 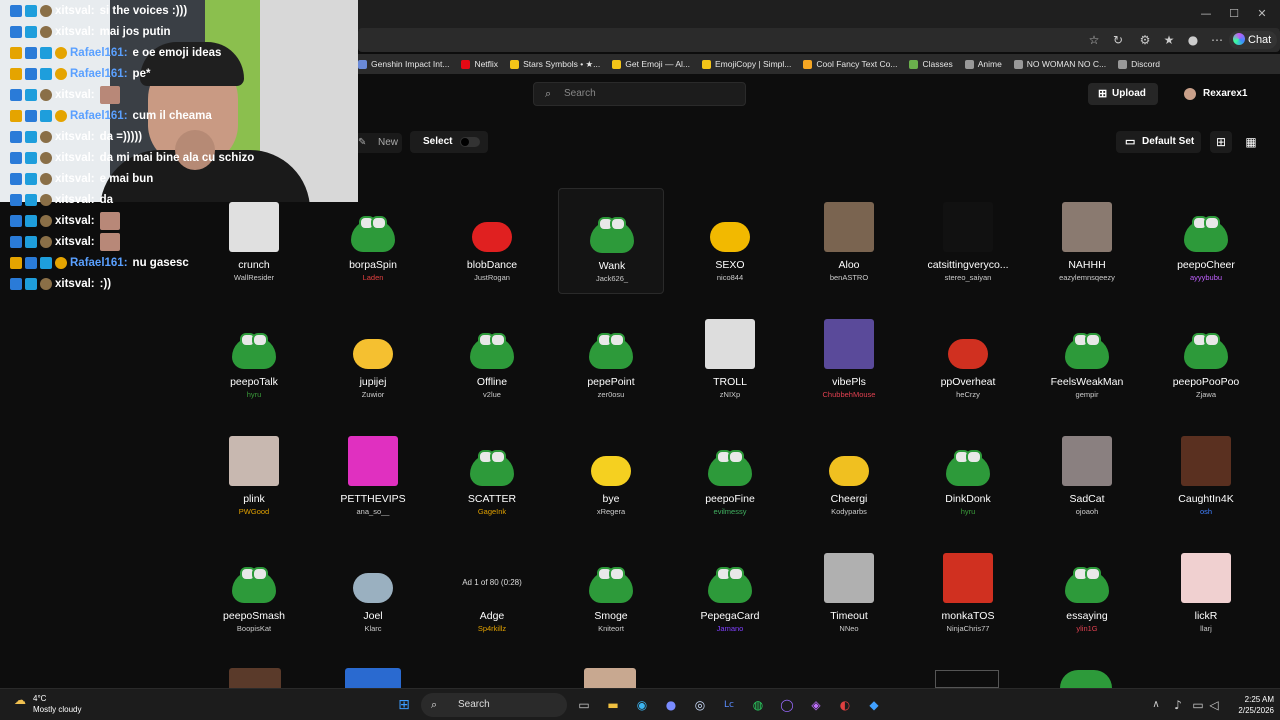 I want to click on compact-grid-view-icon: ▦, so click(x=1251, y=142).